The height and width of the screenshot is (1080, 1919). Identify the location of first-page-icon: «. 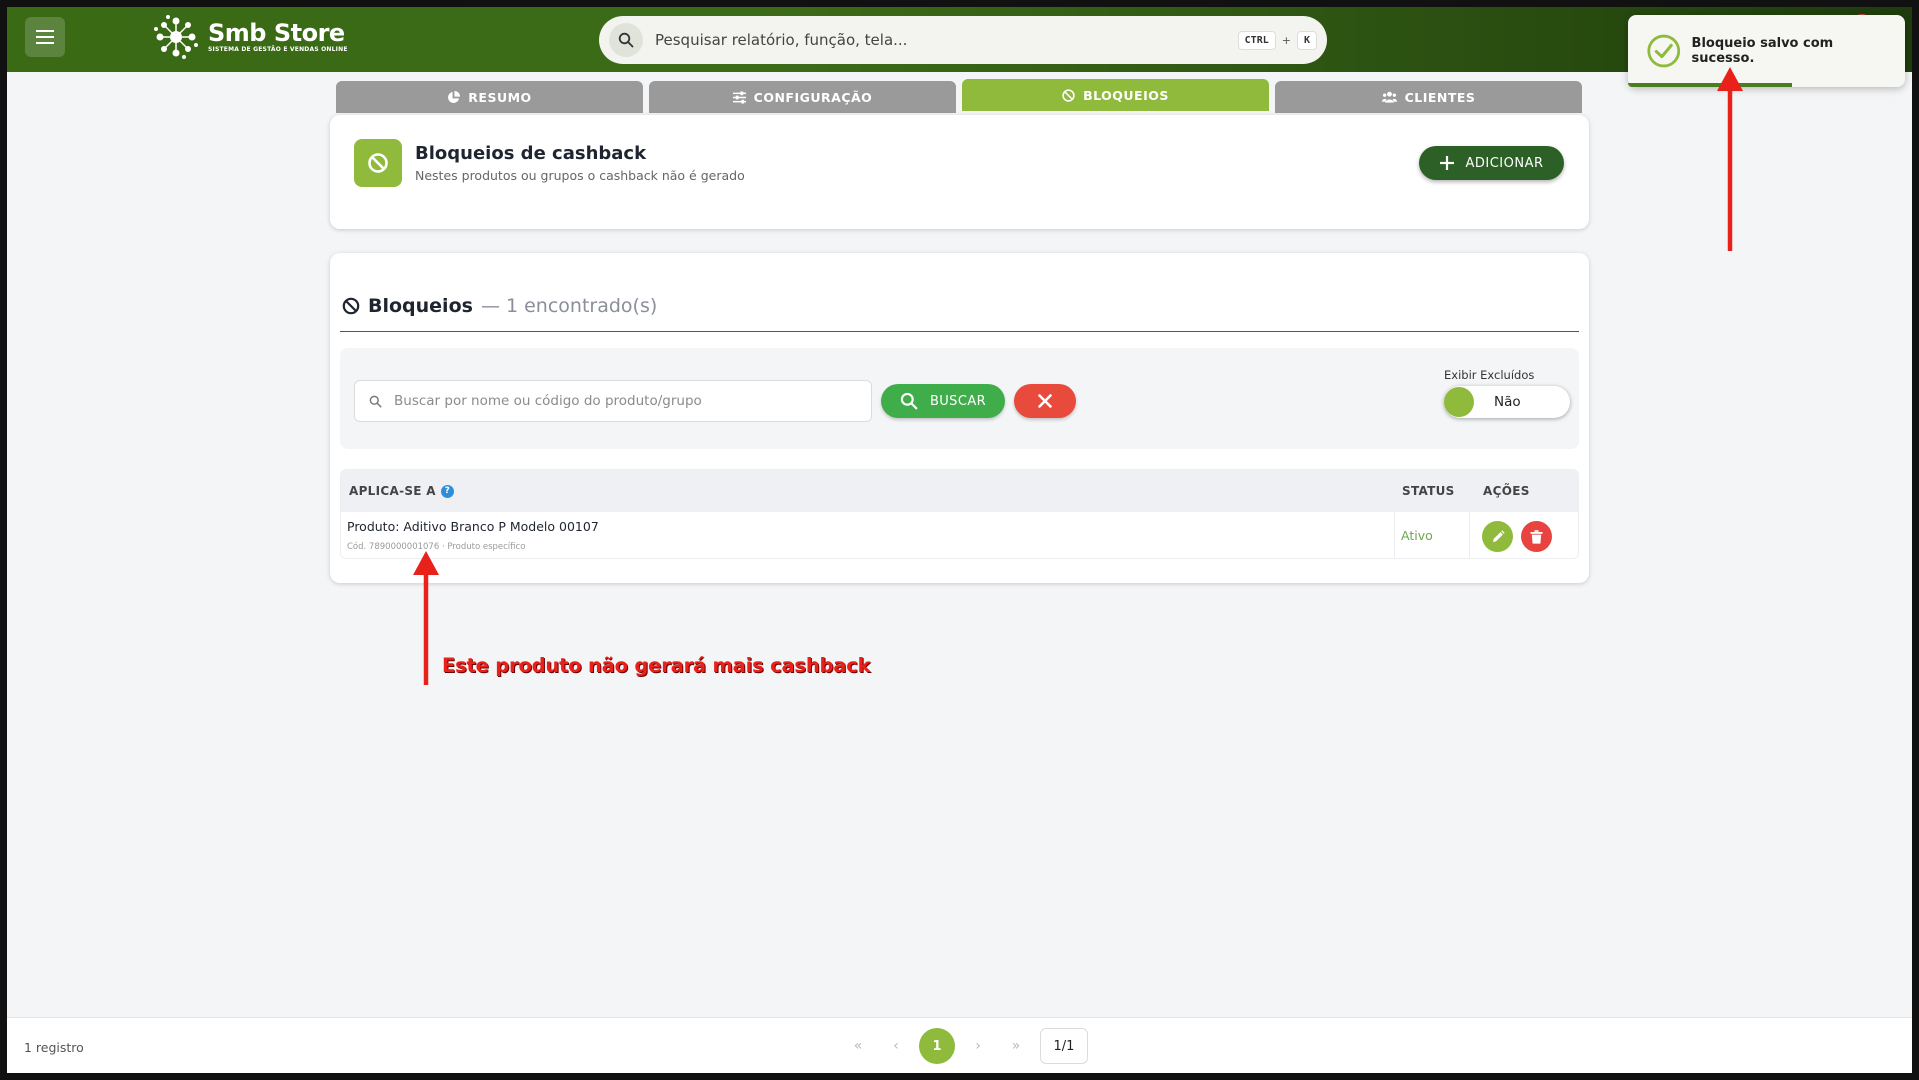
(858, 1046).